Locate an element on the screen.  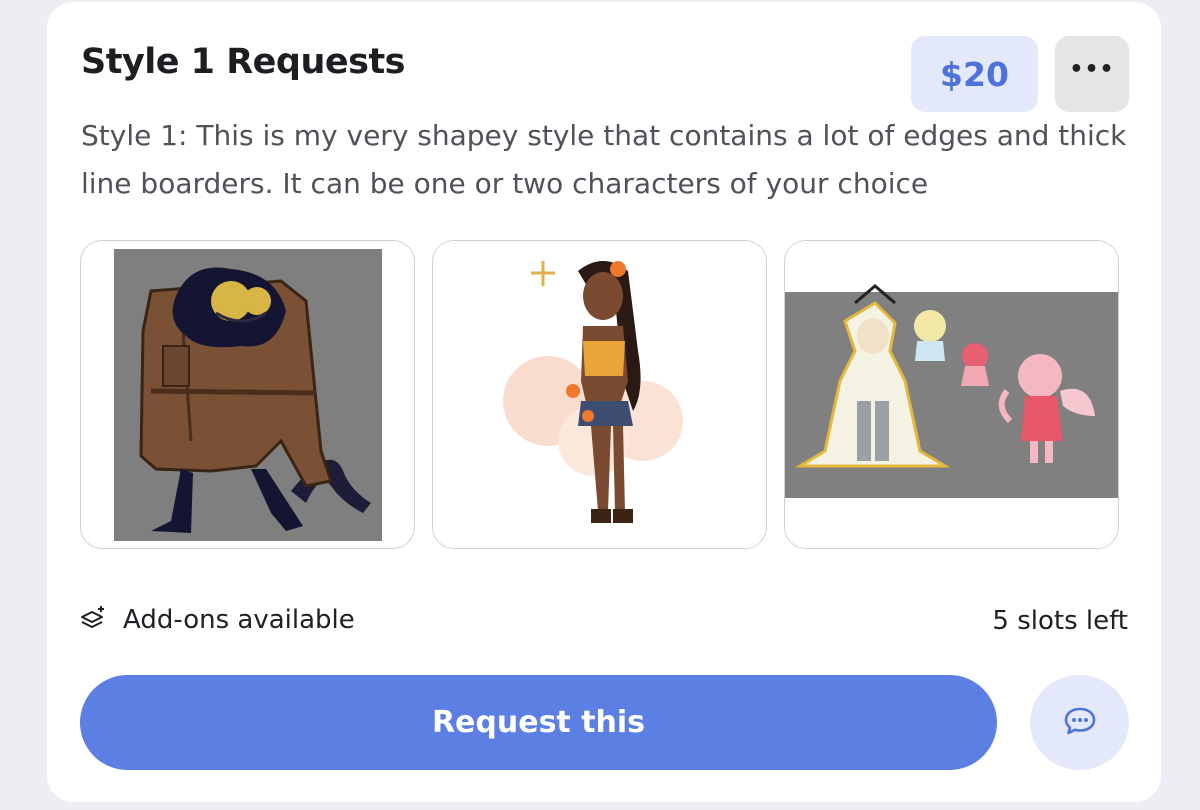
price-badge: $20 is located at coordinates (974, 74).